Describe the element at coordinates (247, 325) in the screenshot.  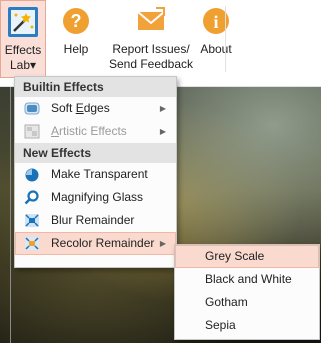
I see `submenu-item-sepia: Sepia` at that location.